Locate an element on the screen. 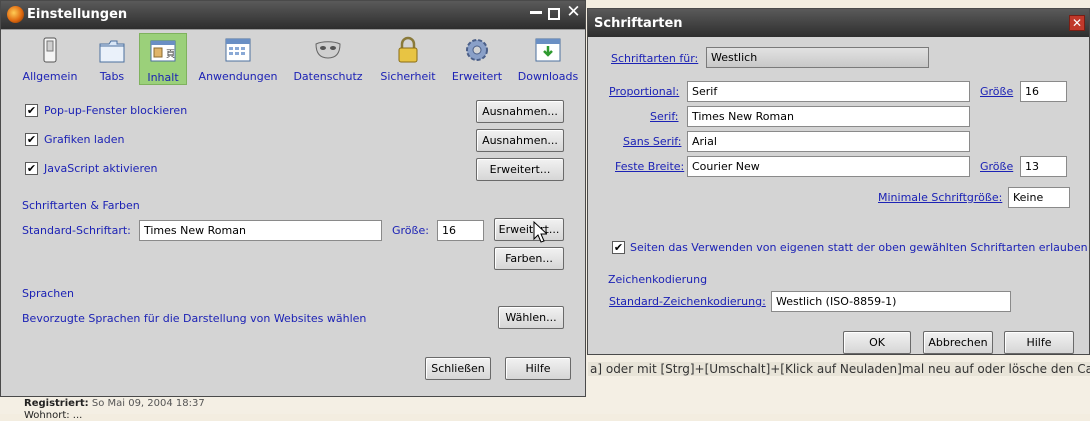 The image size is (1090, 421). svg-text: 頁 is located at coordinates (170, 54).